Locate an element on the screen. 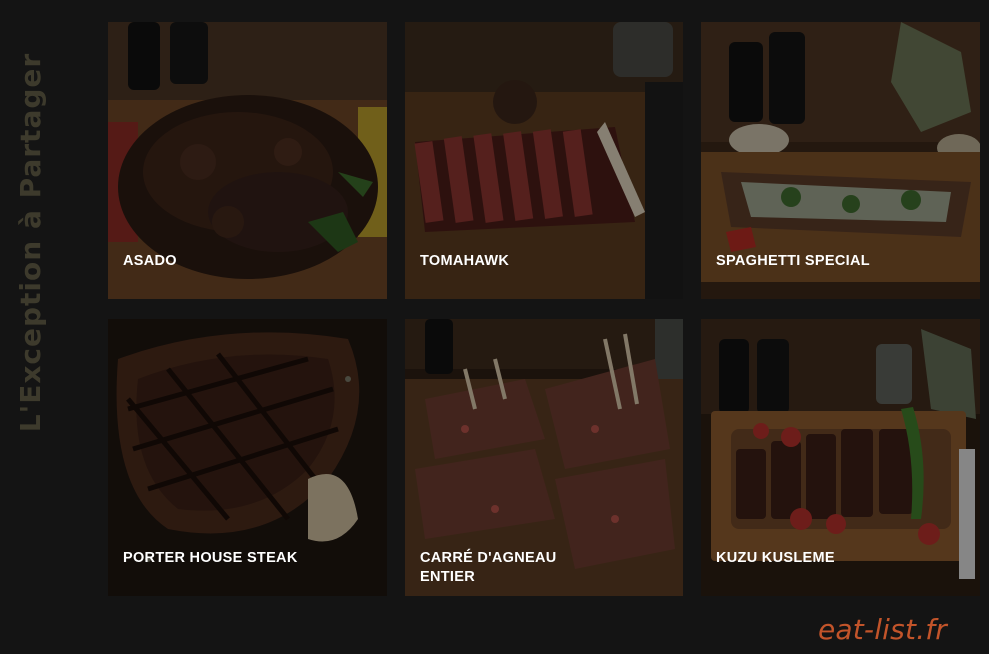  dish-name: TOMAHAWK is located at coordinates (465, 261).